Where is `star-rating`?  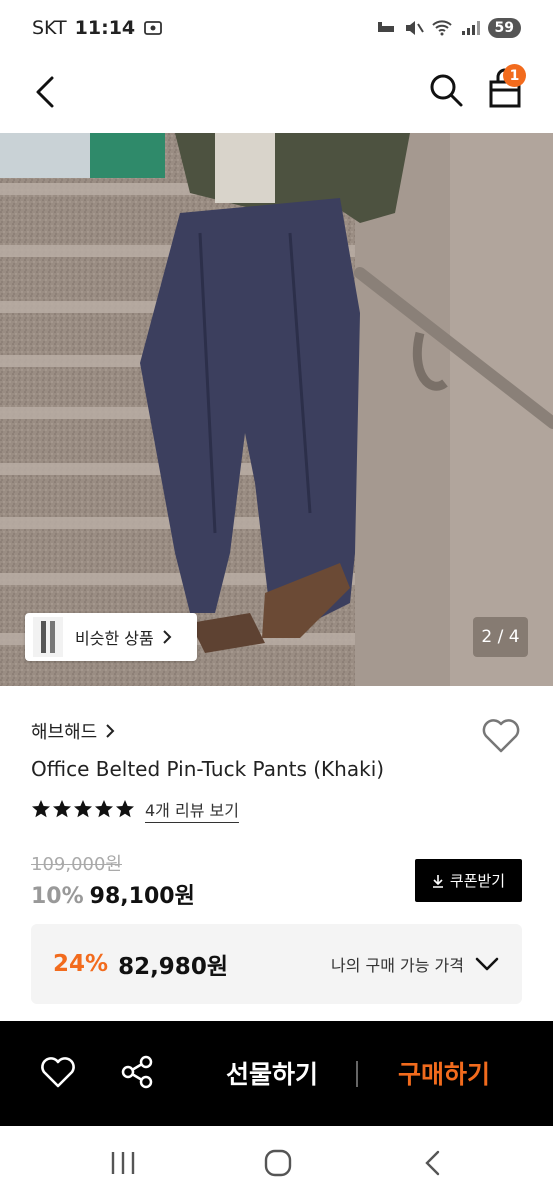 star-rating is located at coordinates (83, 809).